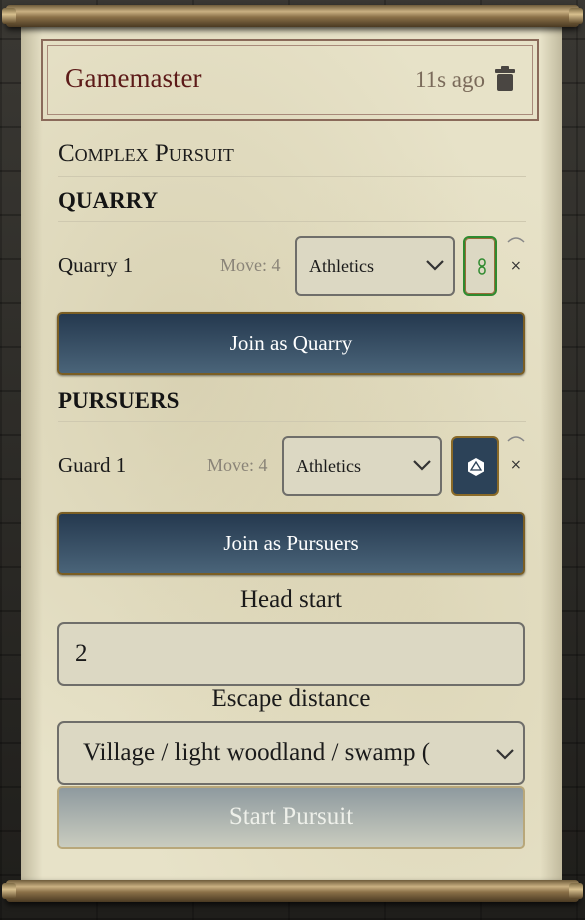 The height and width of the screenshot is (920, 585). I want to click on quarry-name: Quarry 1, so click(96, 265).